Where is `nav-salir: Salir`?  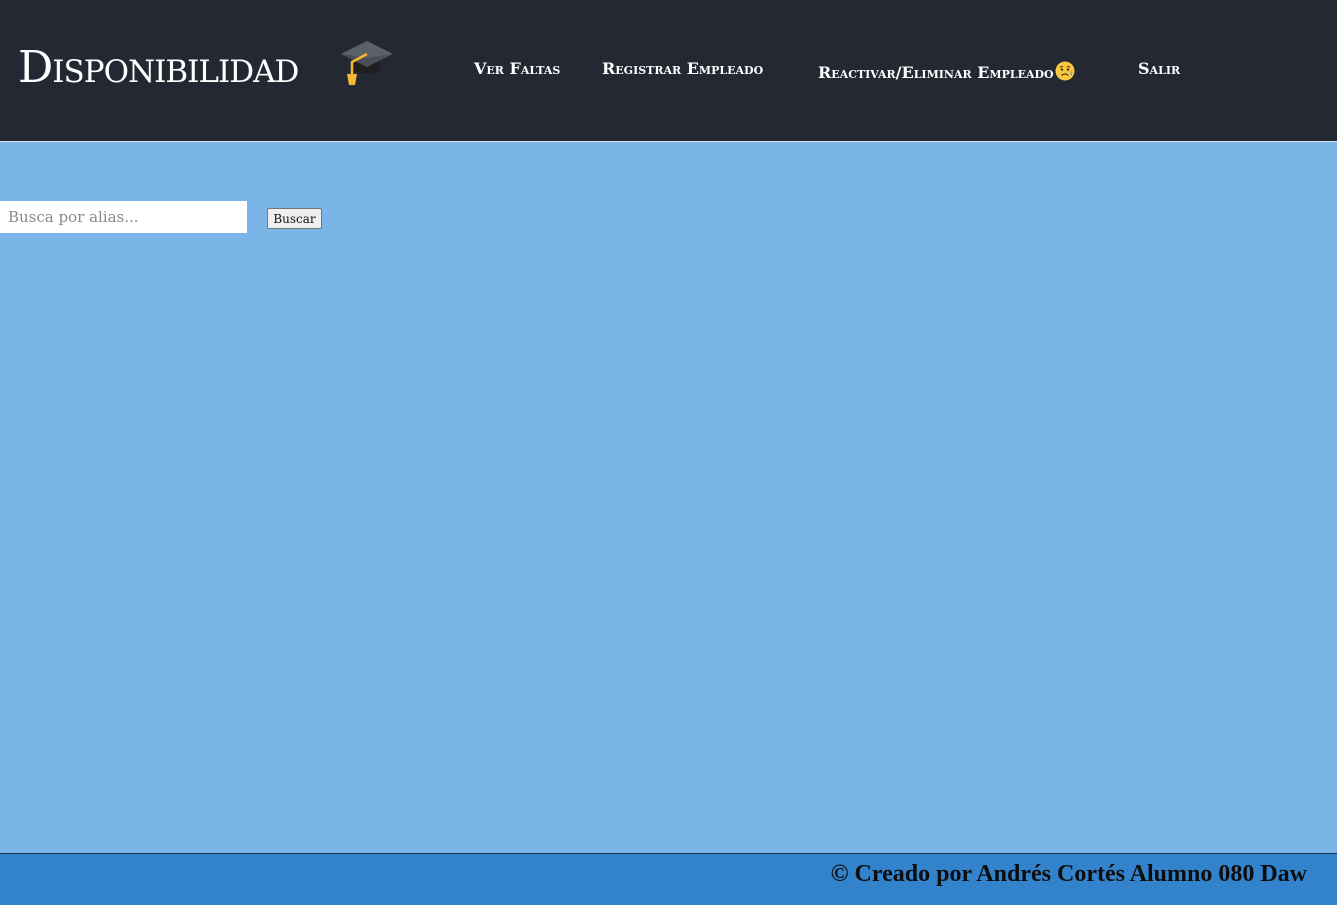 nav-salir: Salir is located at coordinates (1159, 69).